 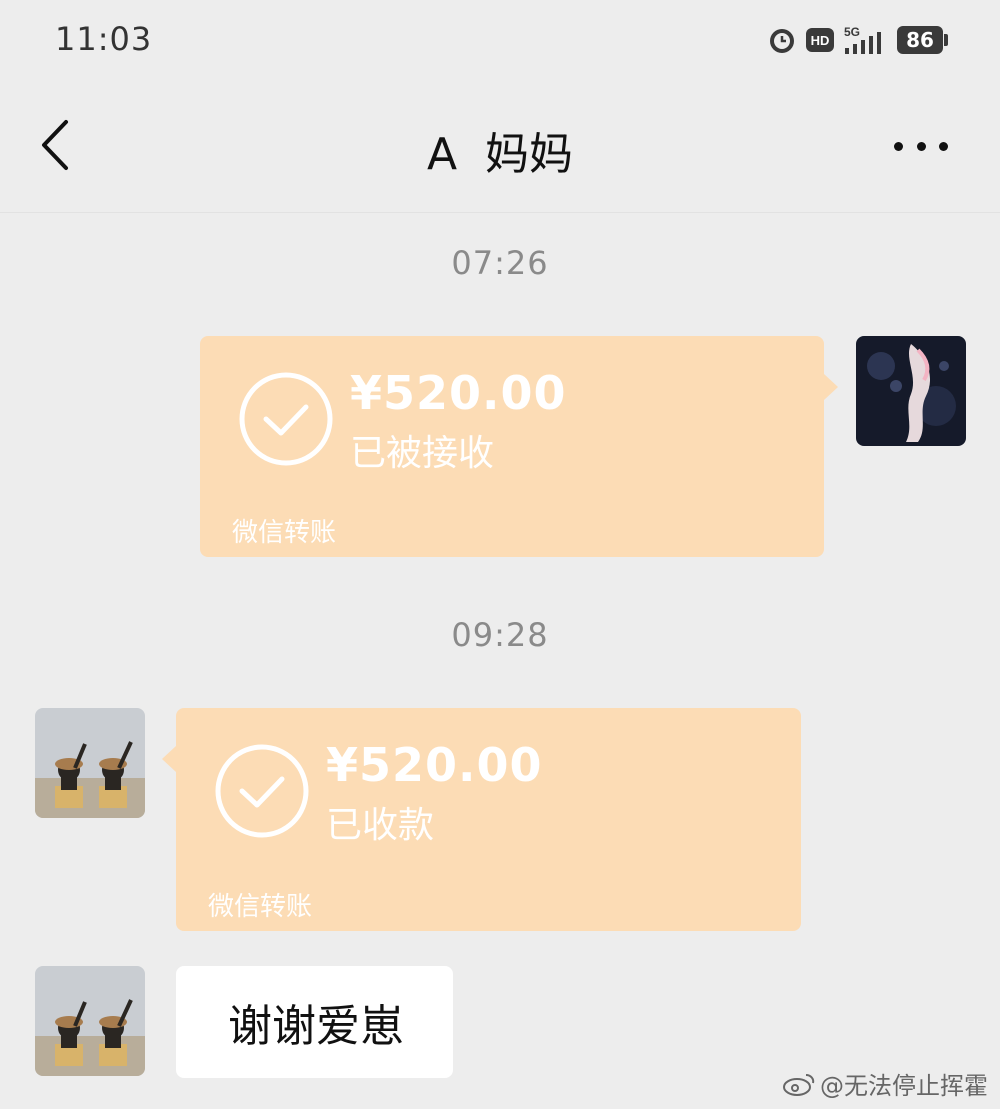 I want to click on my-avatar, so click(x=911, y=391).